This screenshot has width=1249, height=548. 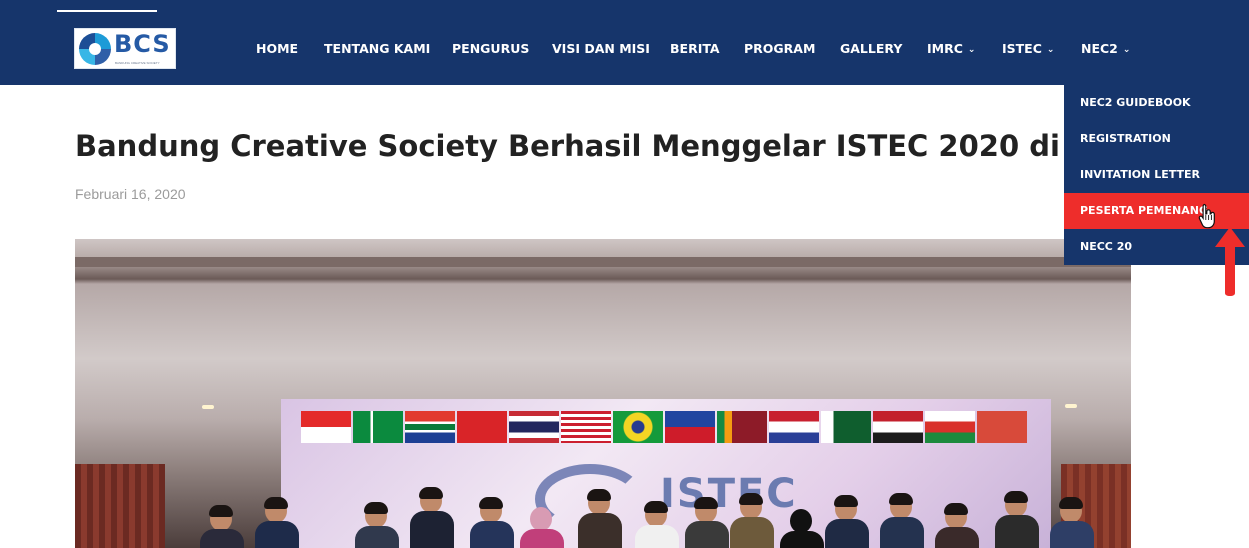 I want to click on dropdown-item-peserta-pemenang: PESERTA PEMENANG, so click(x=1156, y=211).